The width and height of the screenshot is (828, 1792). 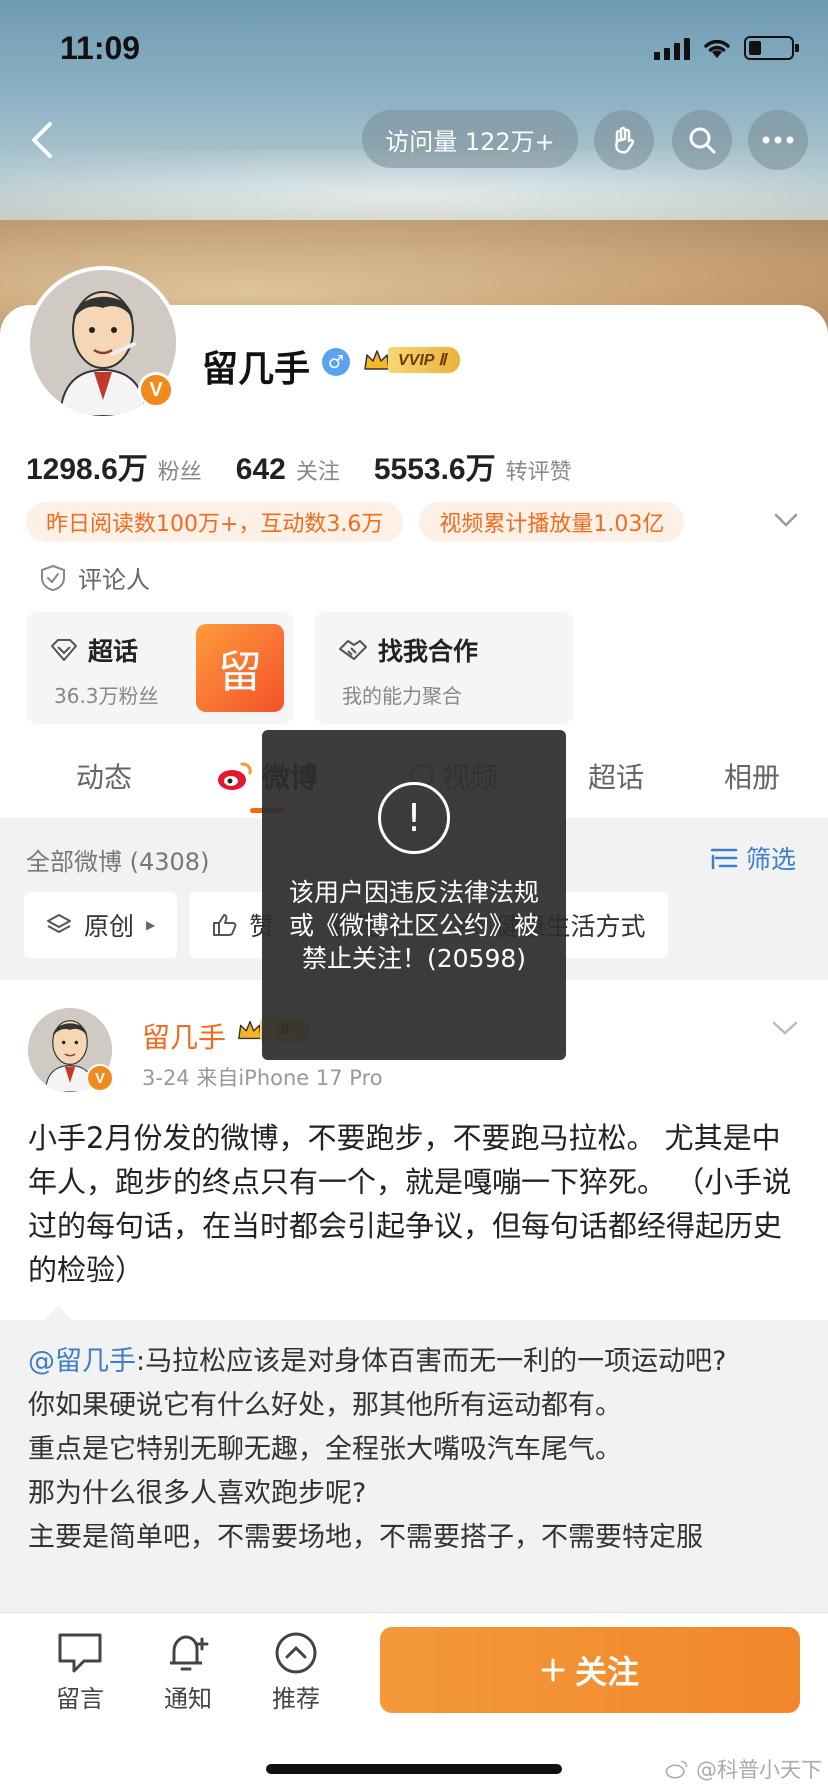 What do you see at coordinates (113, 651) in the screenshot?
I see `super-topic-label: 超话` at bounding box center [113, 651].